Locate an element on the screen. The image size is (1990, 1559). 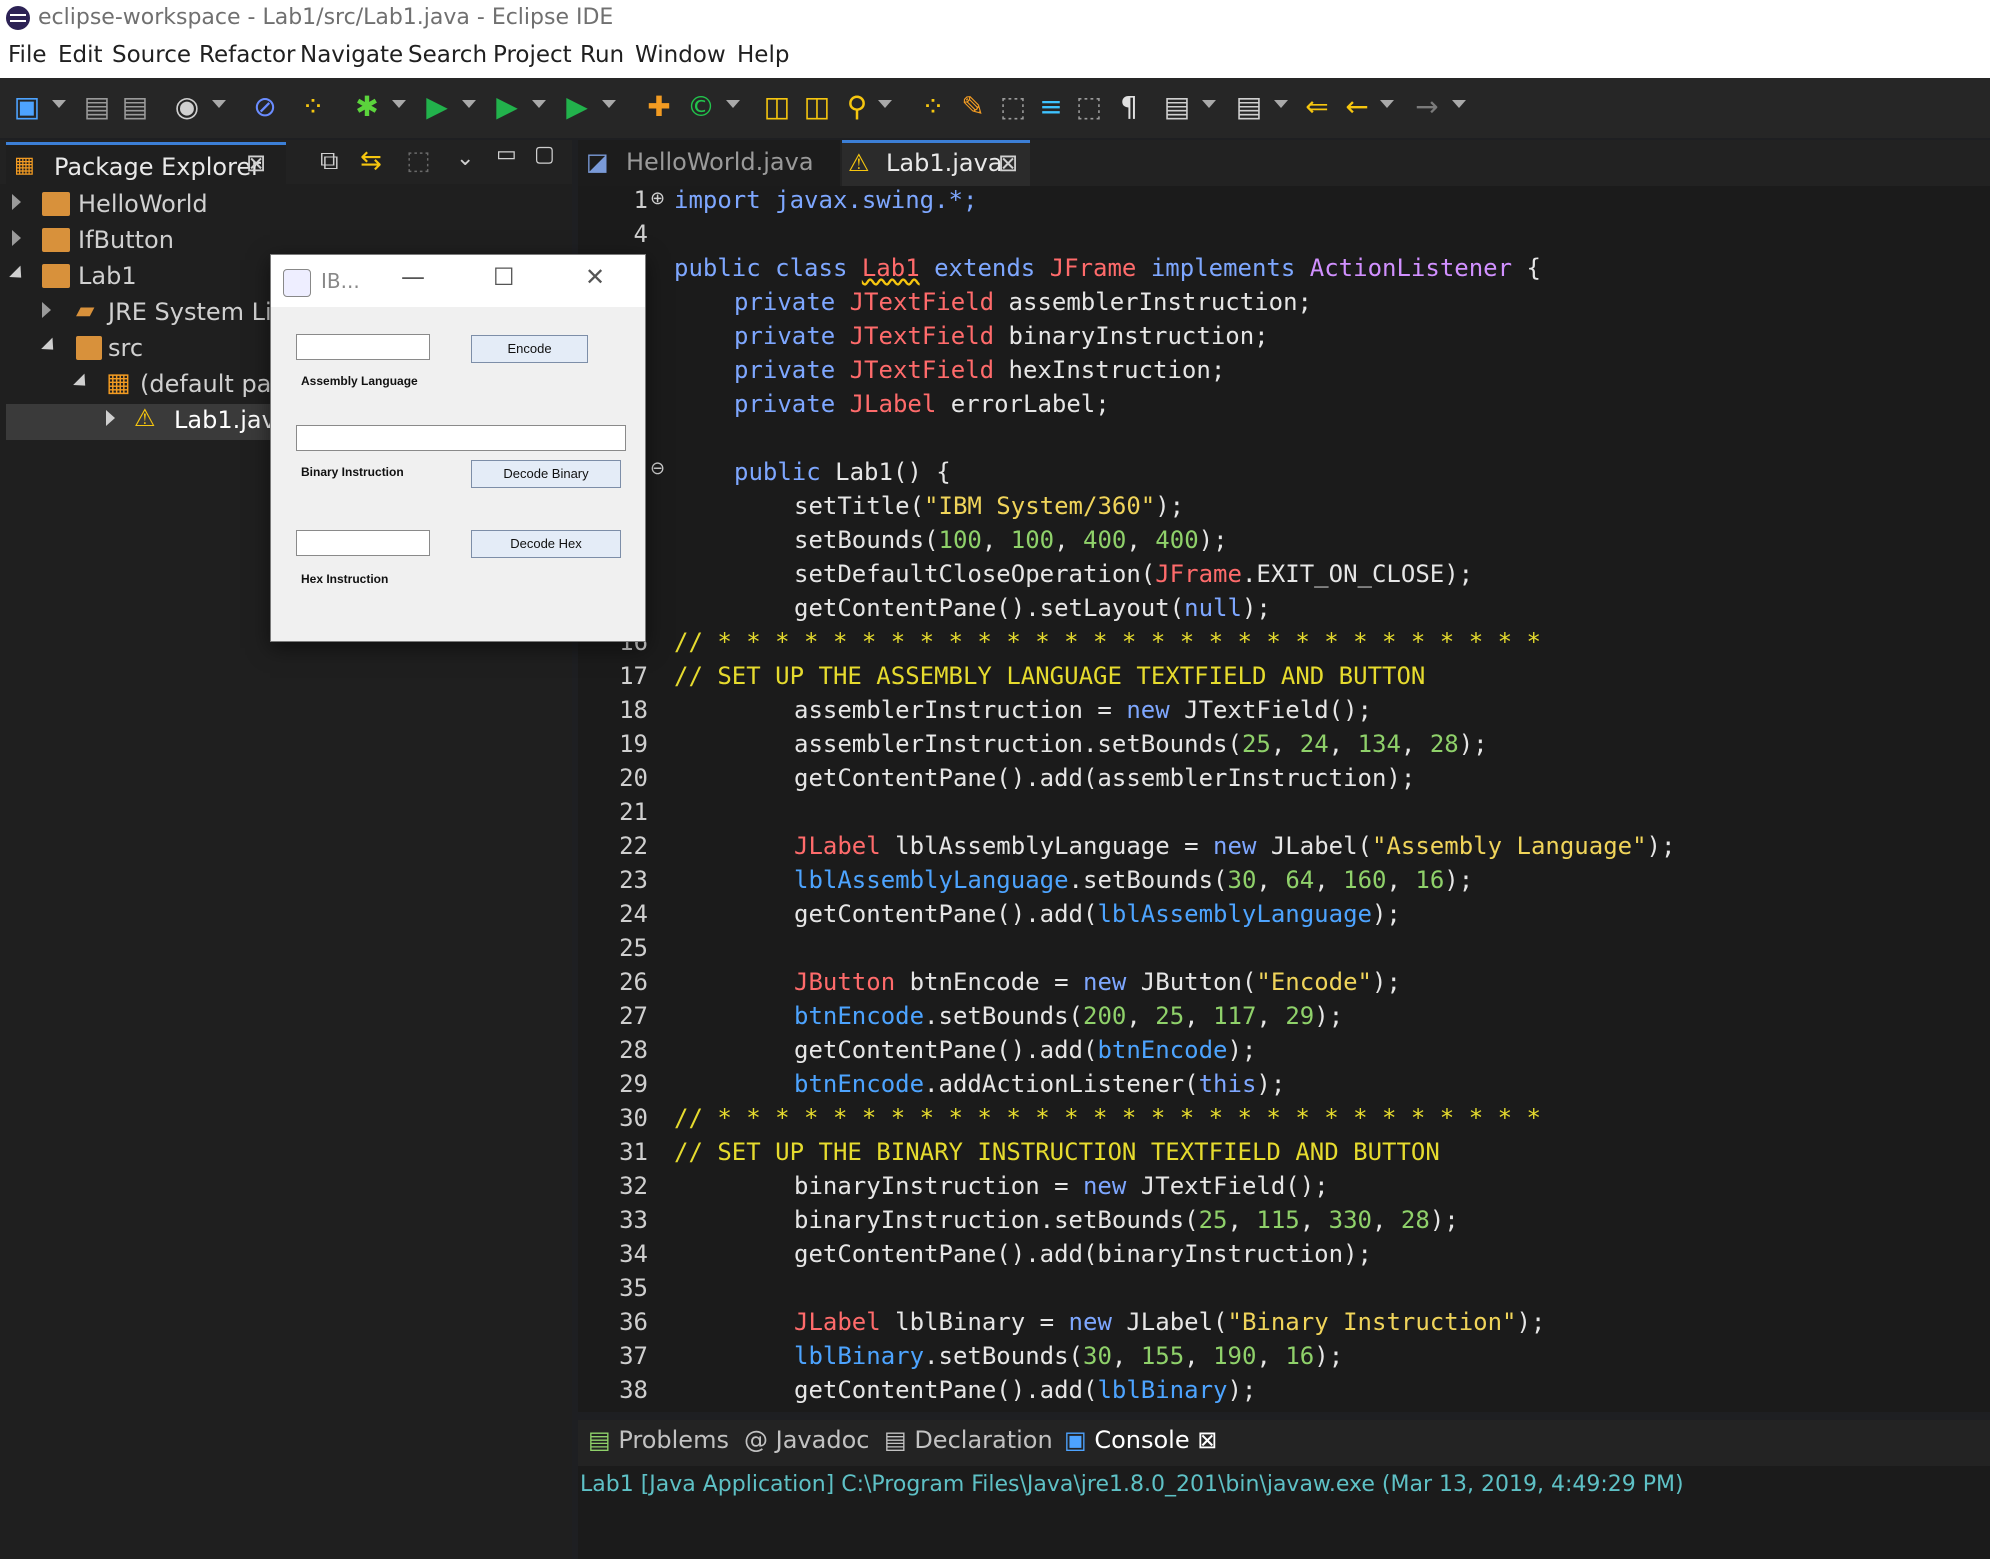
package-explorer-label: Package Explorer is located at coordinates (158, 167).